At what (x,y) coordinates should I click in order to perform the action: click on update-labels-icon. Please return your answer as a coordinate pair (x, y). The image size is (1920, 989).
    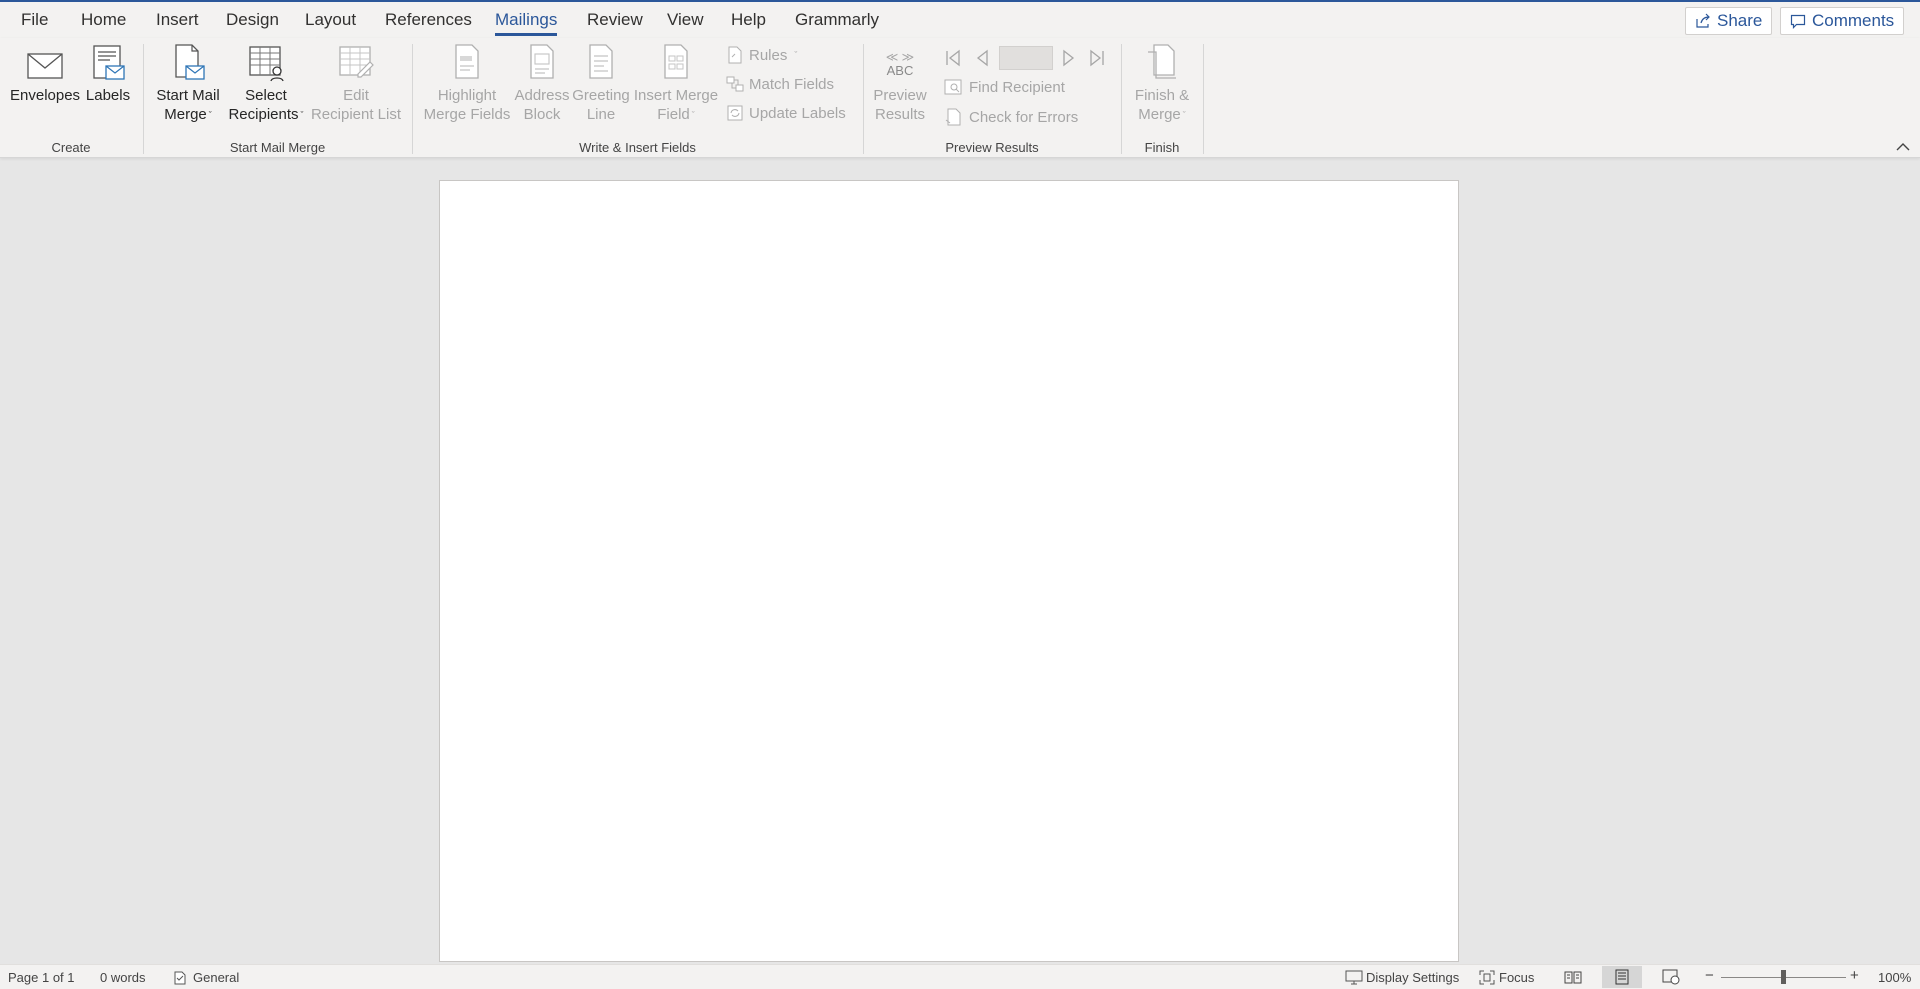
    Looking at the image, I should click on (735, 113).